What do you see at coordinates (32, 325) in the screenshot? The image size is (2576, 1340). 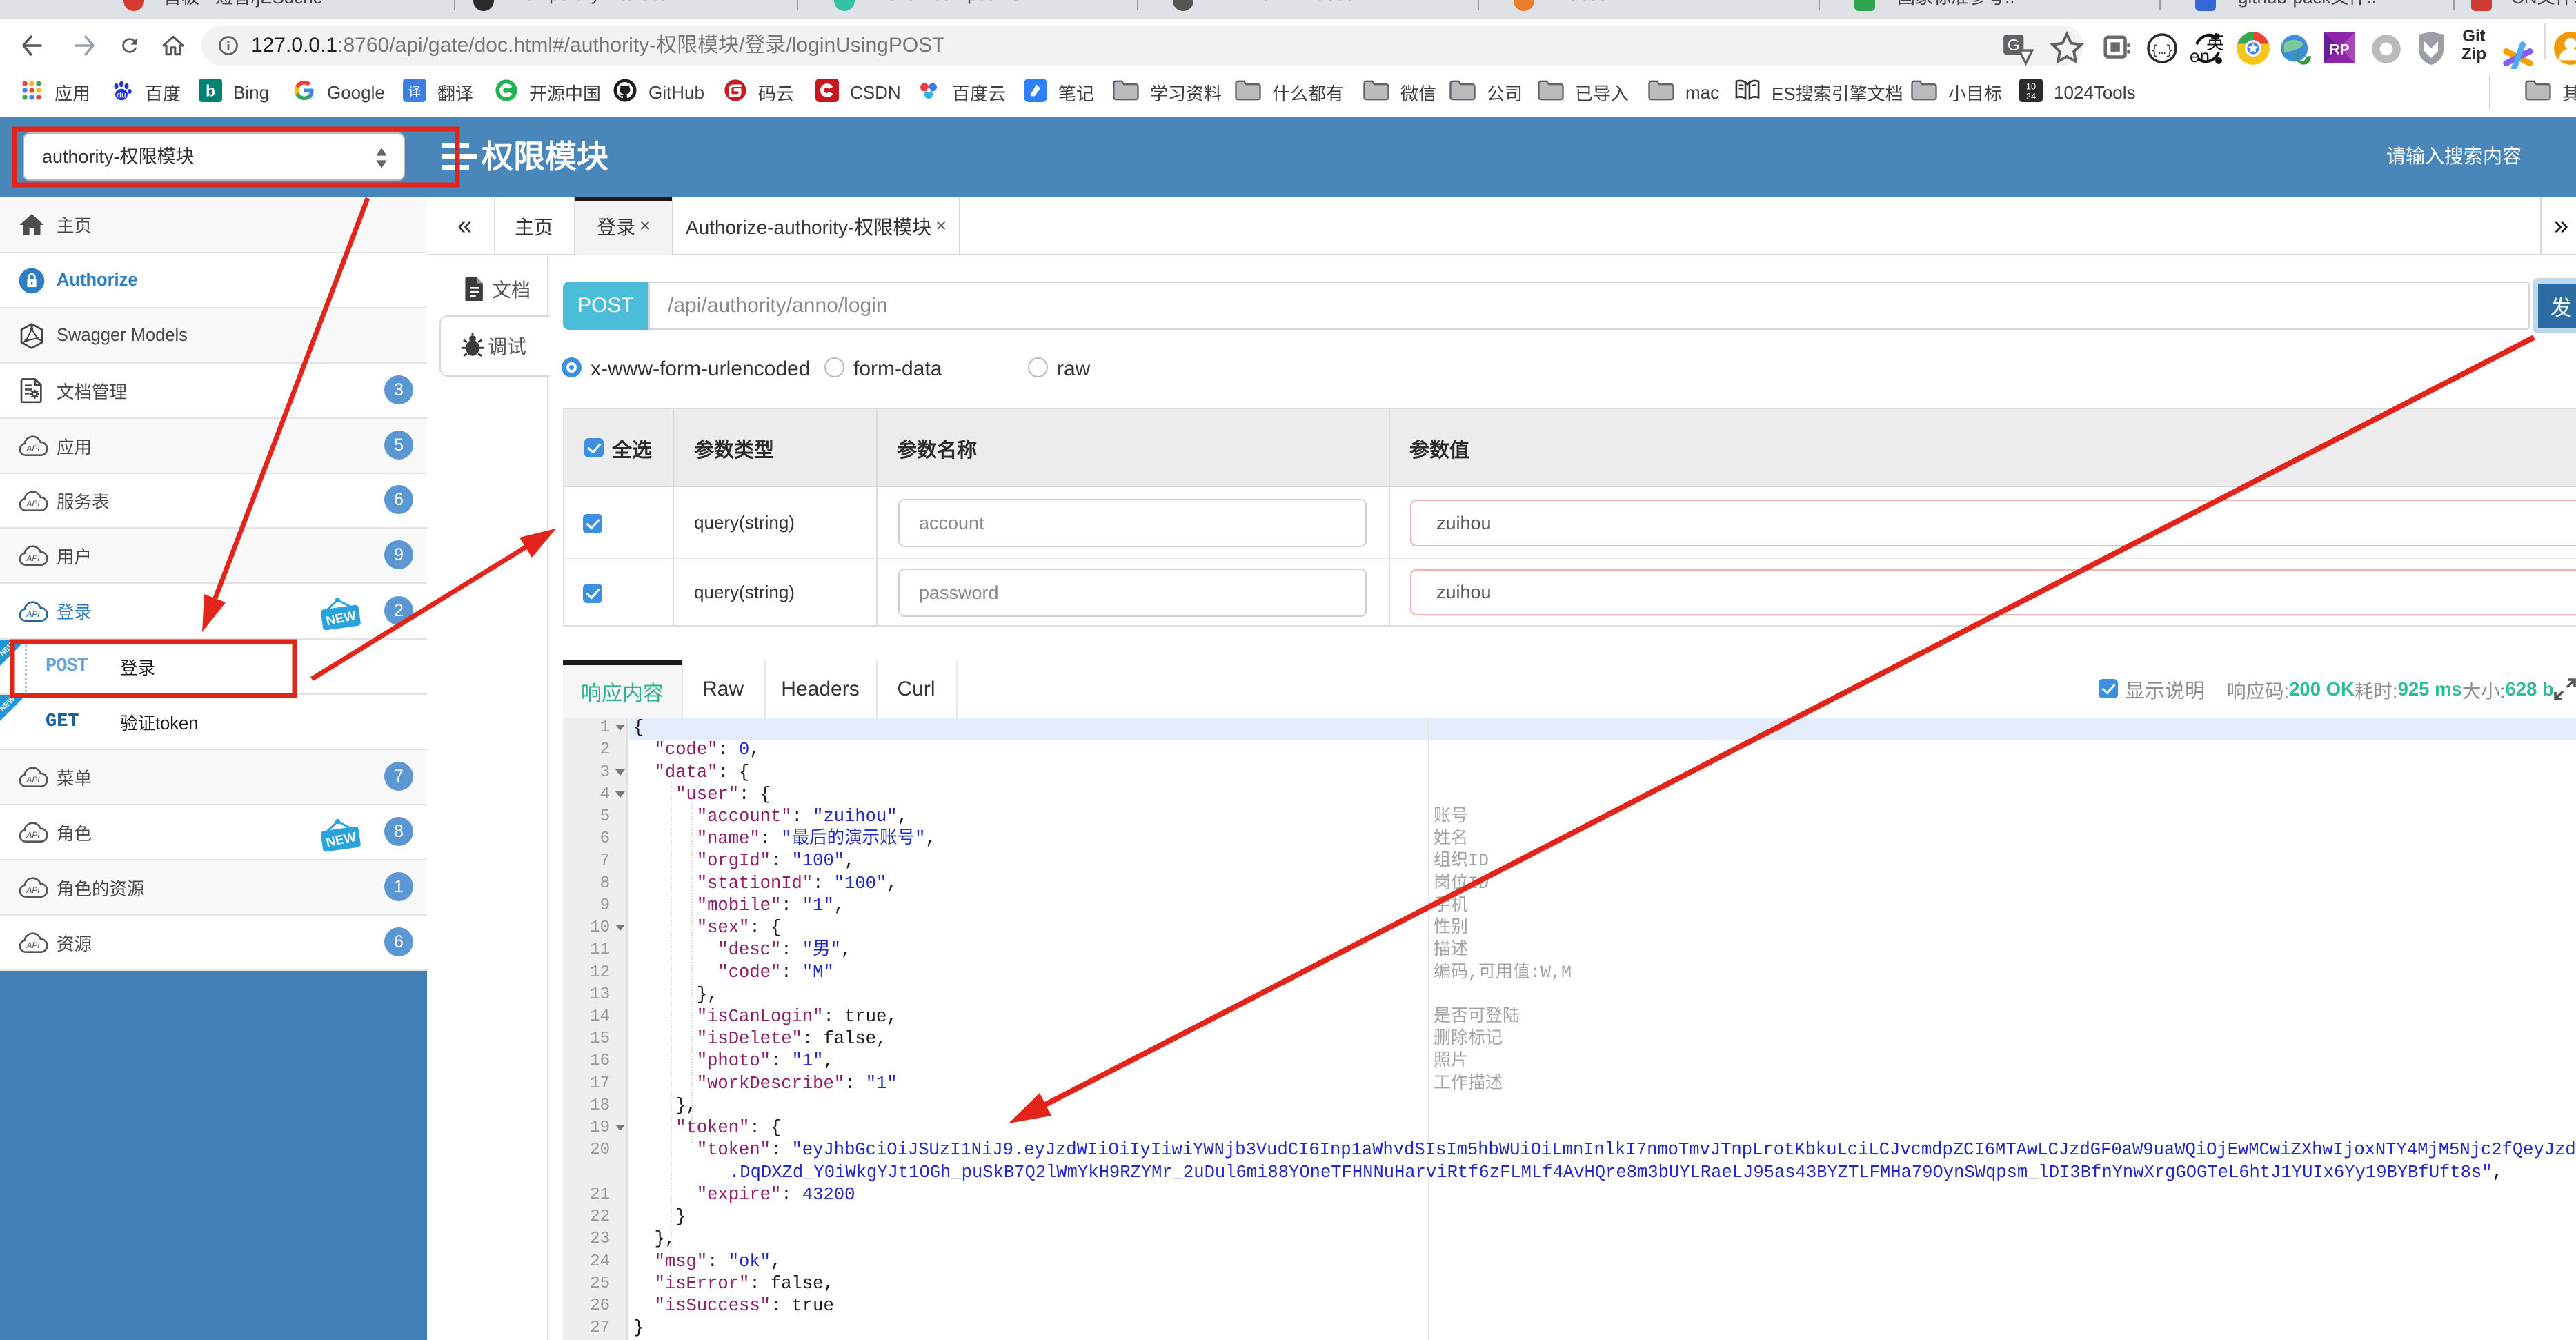 I see `svg-text: A` at bounding box center [32, 325].